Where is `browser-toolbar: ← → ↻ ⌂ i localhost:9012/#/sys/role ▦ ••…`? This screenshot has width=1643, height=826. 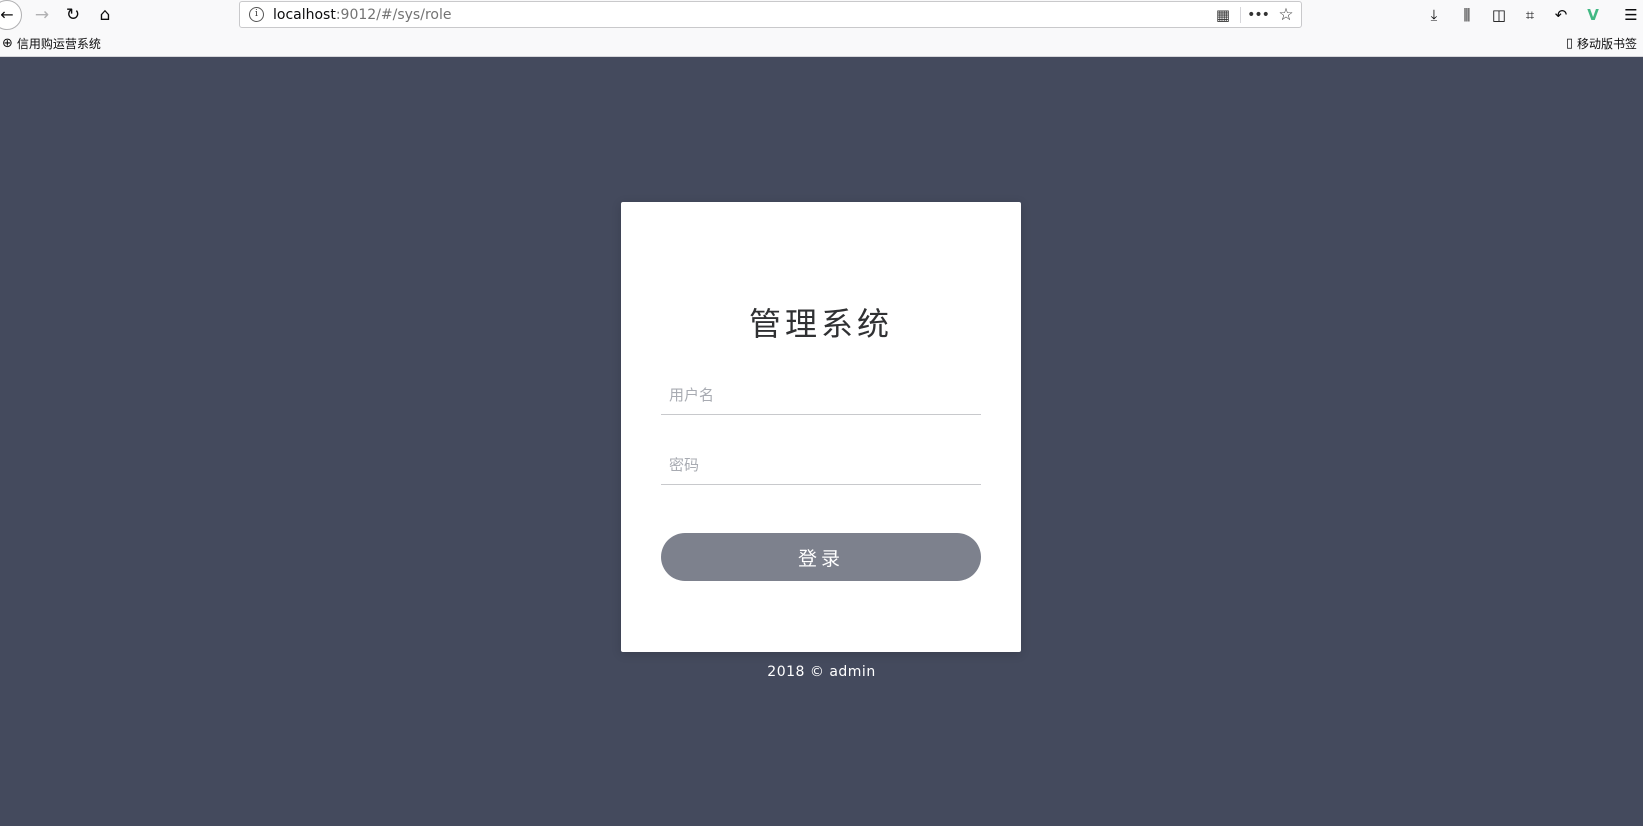
browser-toolbar: ← → ↻ ⌂ i localhost:9012/#/sys/role ▦ ••… is located at coordinates (821, 15).